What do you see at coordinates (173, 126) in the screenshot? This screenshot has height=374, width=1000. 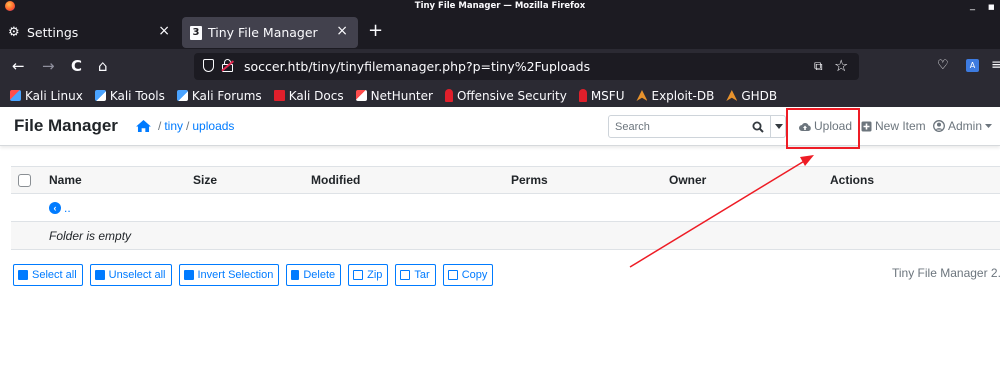 I see `breadcrumb-tiny: tiny` at bounding box center [173, 126].